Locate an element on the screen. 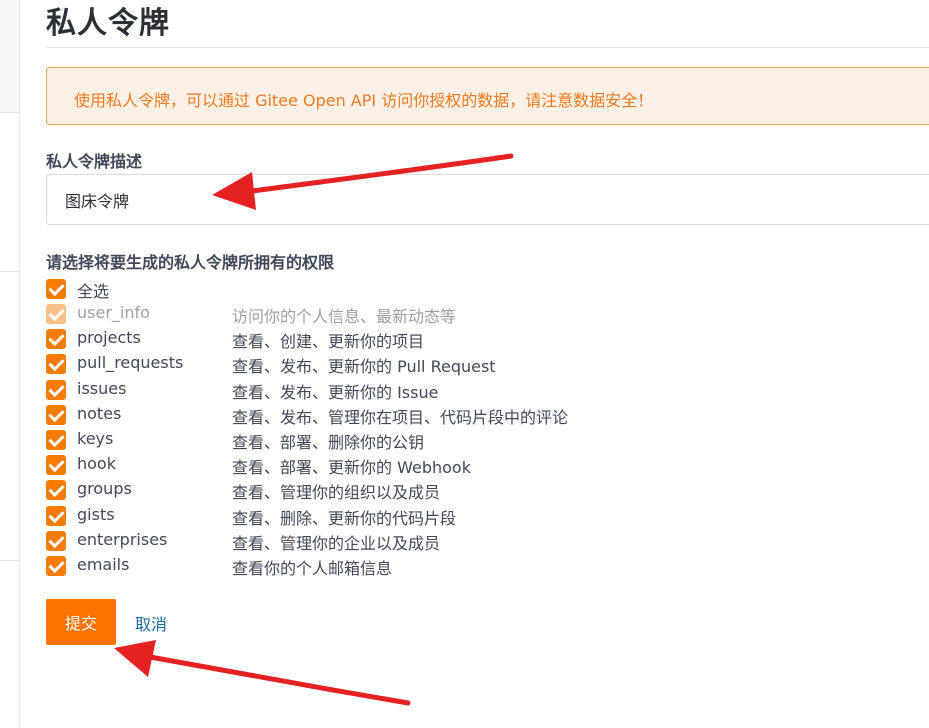 The width and height of the screenshot is (929, 728). permission-description: 查看、部署、更新你的 Webhook is located at coordinates (351, 468).